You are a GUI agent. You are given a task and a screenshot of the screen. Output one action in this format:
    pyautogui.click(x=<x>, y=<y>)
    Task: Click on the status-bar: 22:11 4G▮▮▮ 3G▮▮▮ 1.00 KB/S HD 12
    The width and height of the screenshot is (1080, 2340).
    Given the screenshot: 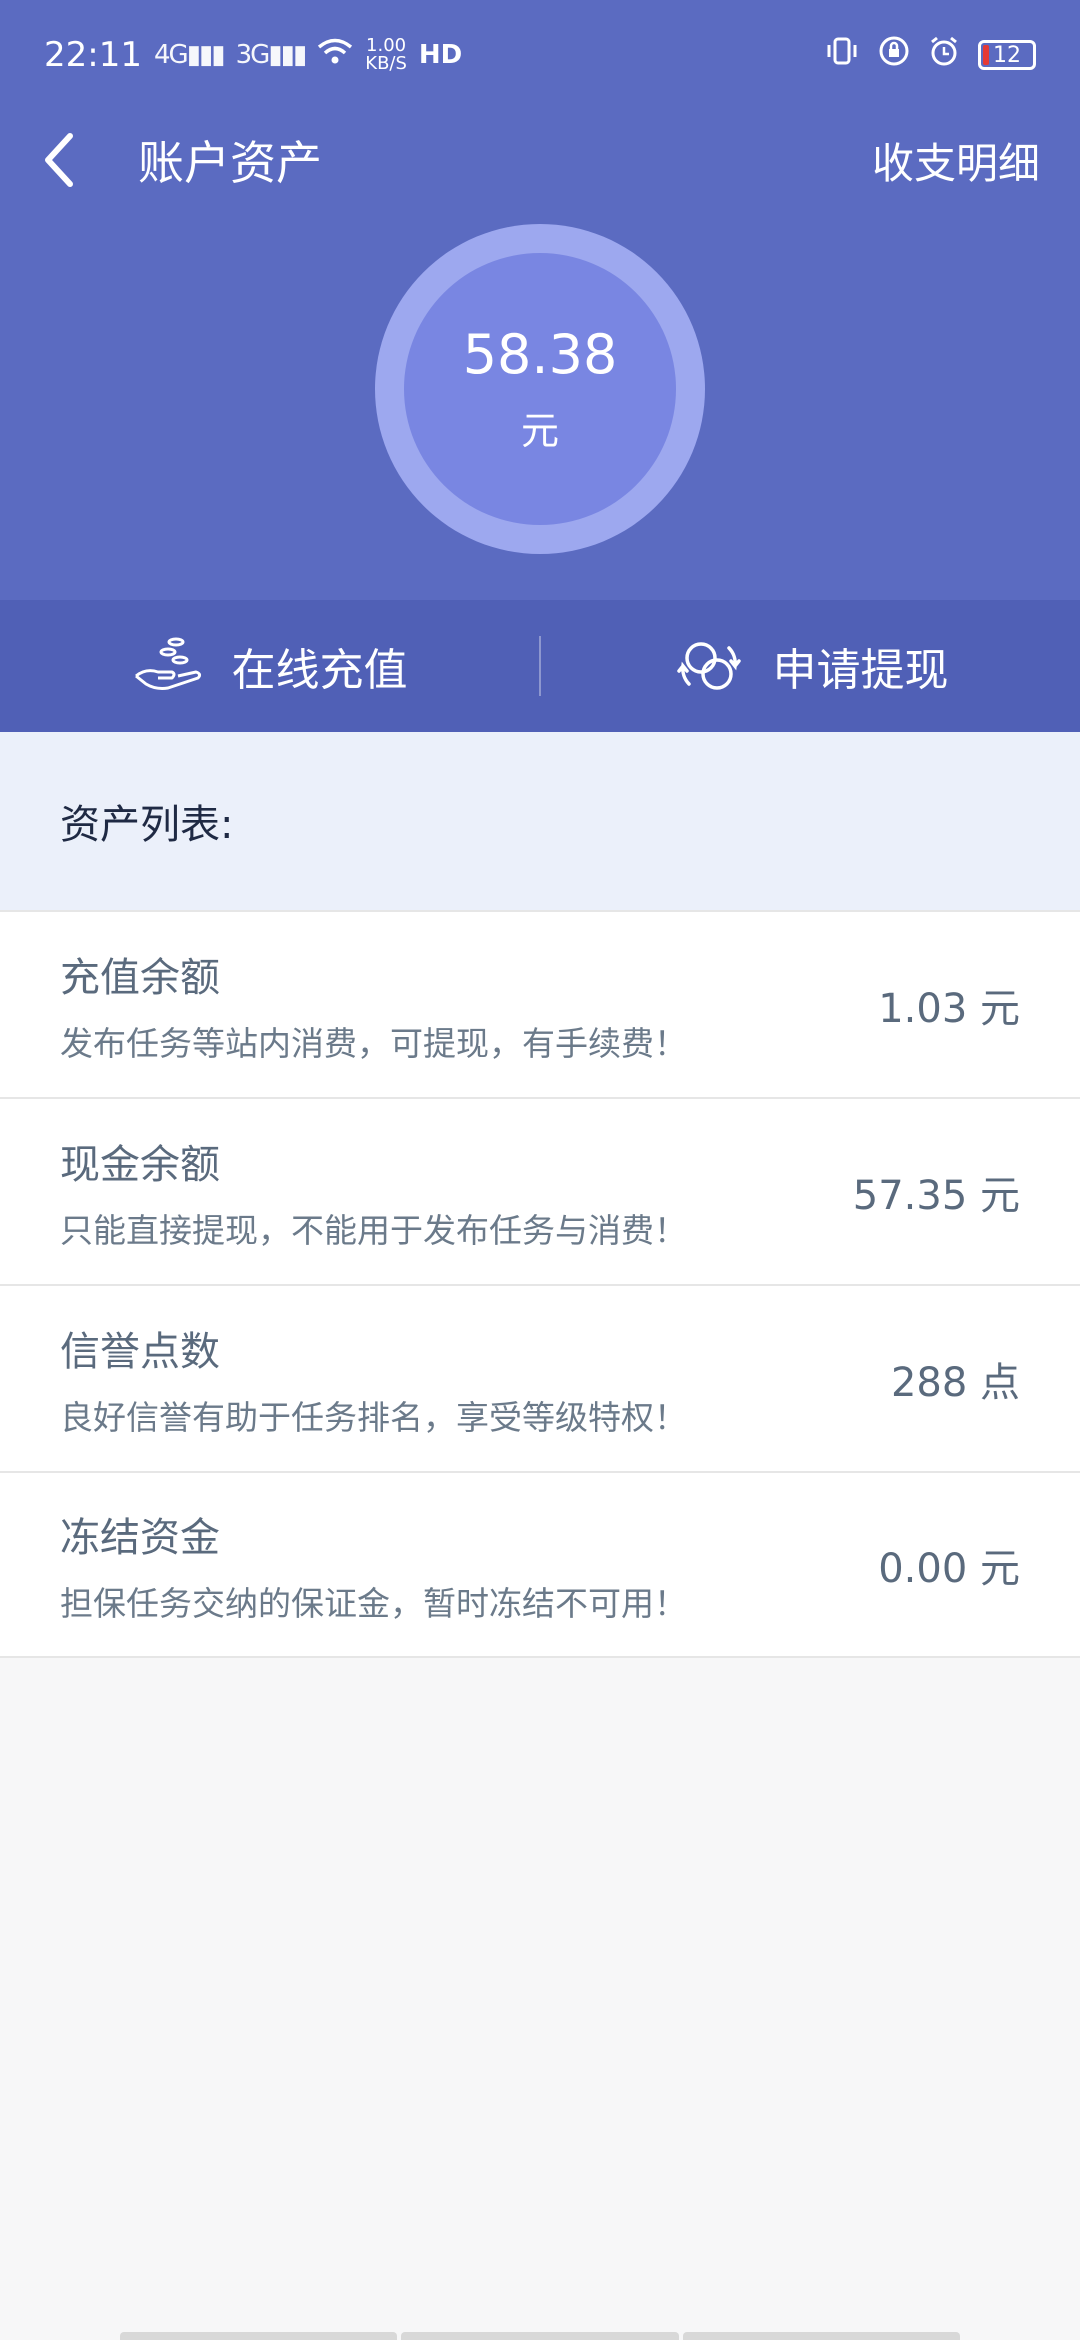 What is the action you would take?
    pyautogui.click(x=540, y=55)
    